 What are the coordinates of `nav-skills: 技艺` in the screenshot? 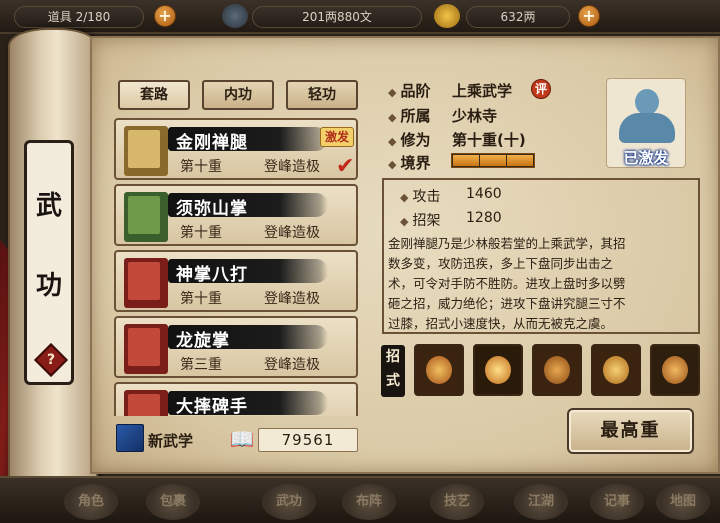 It's located at (457, 502).